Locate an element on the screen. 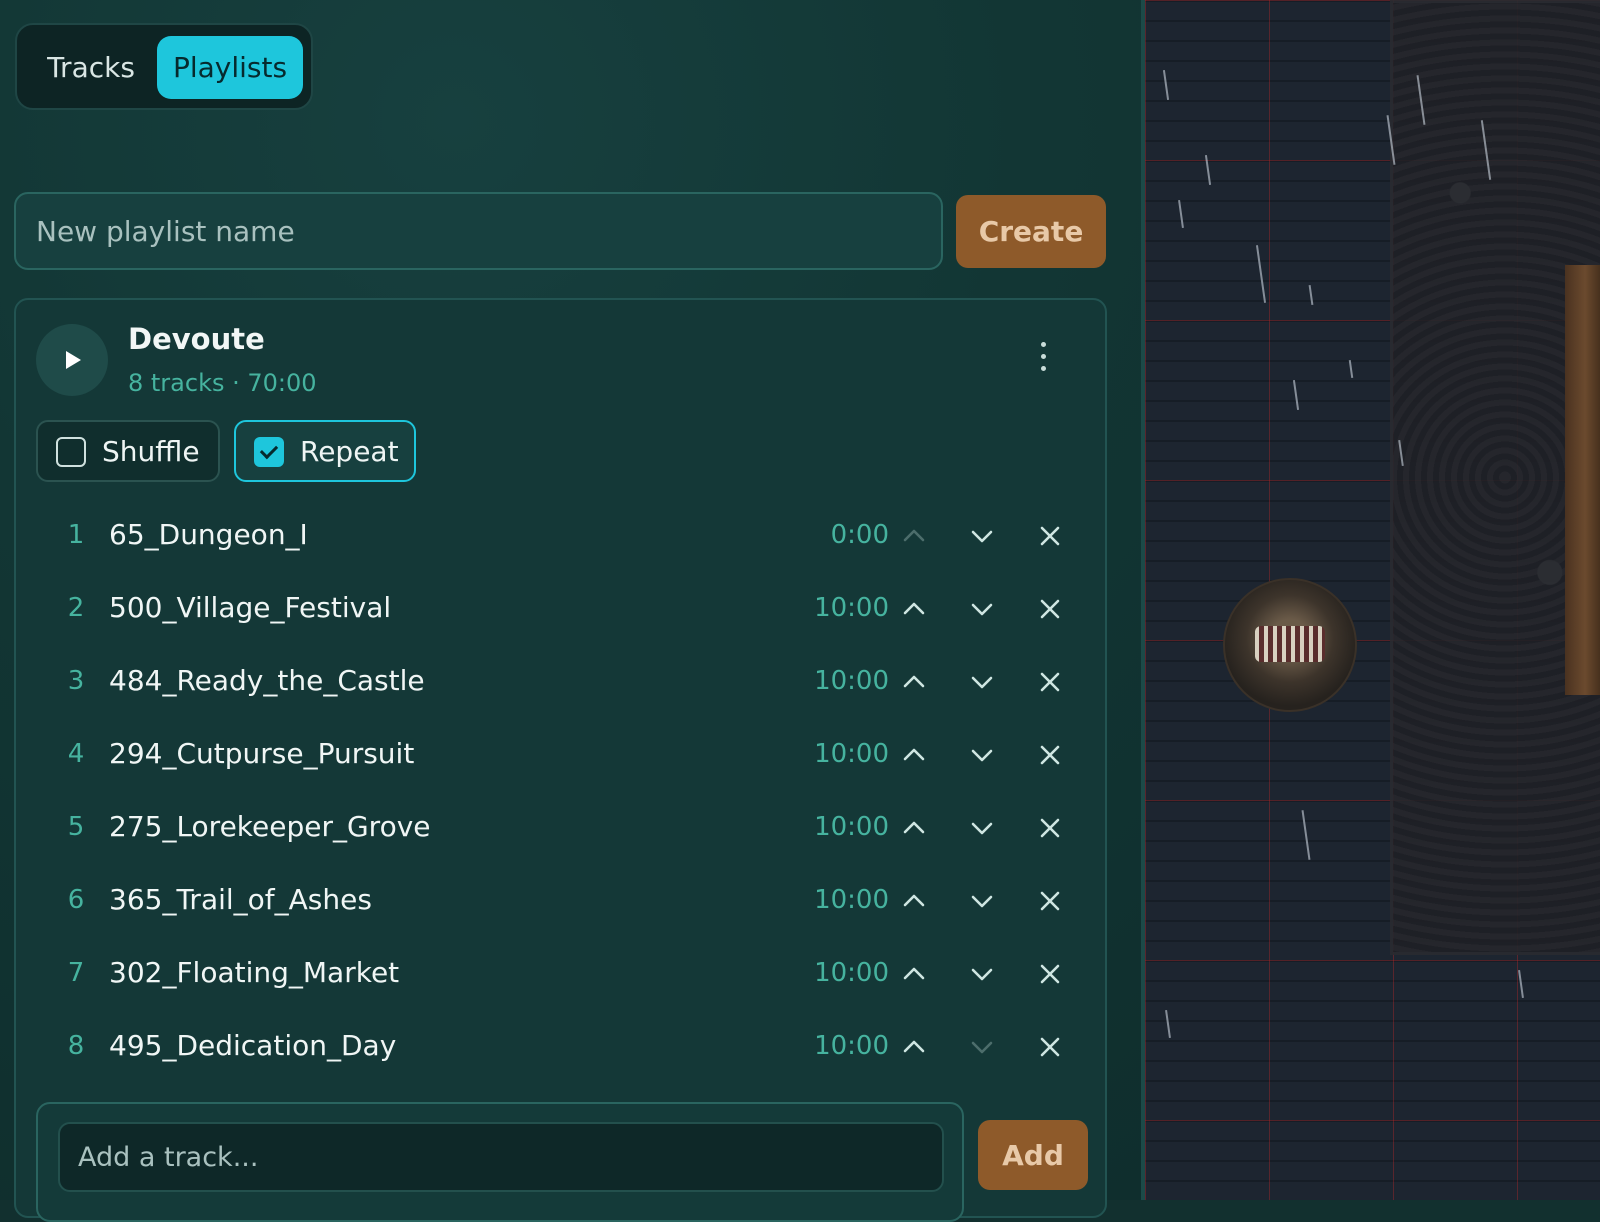 This screenshot has height=1222, width=1600. track-name: 275_Lorekeeper_Grove is located at coordinates (270, 826).